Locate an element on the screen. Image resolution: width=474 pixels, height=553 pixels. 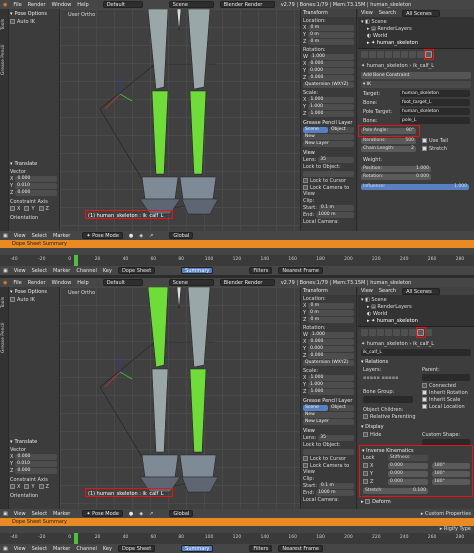
rigify-type-label: ▸ Rigify Type is located at coordinates (455, 529).